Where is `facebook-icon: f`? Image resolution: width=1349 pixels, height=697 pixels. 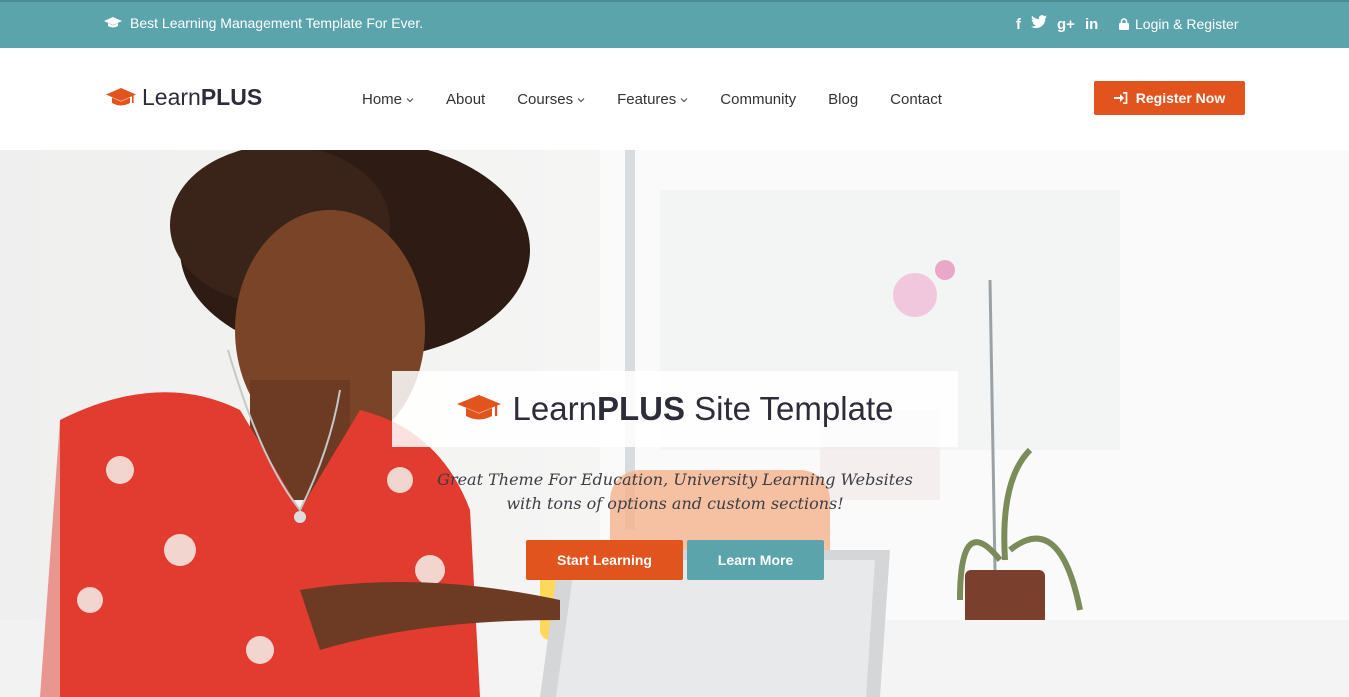
facebook-icon: f is located at coordinates (1018, 25).